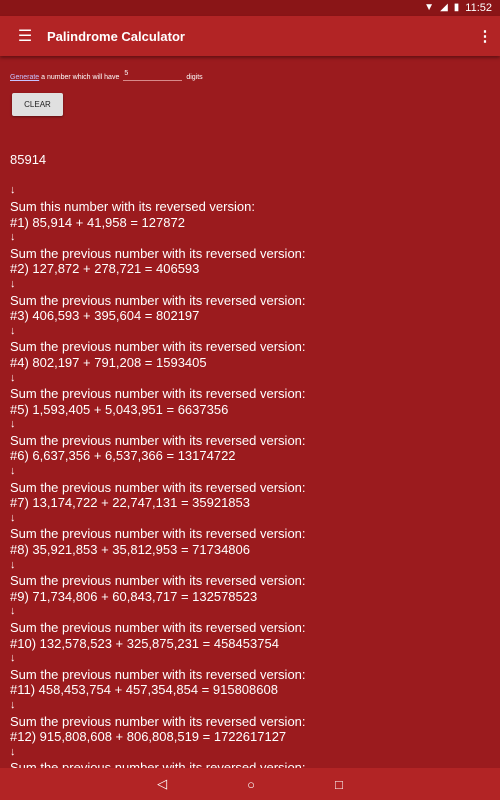 This screenshot has height=800, width=500. I want to click on status-time: 11:52, so click(478, 8).